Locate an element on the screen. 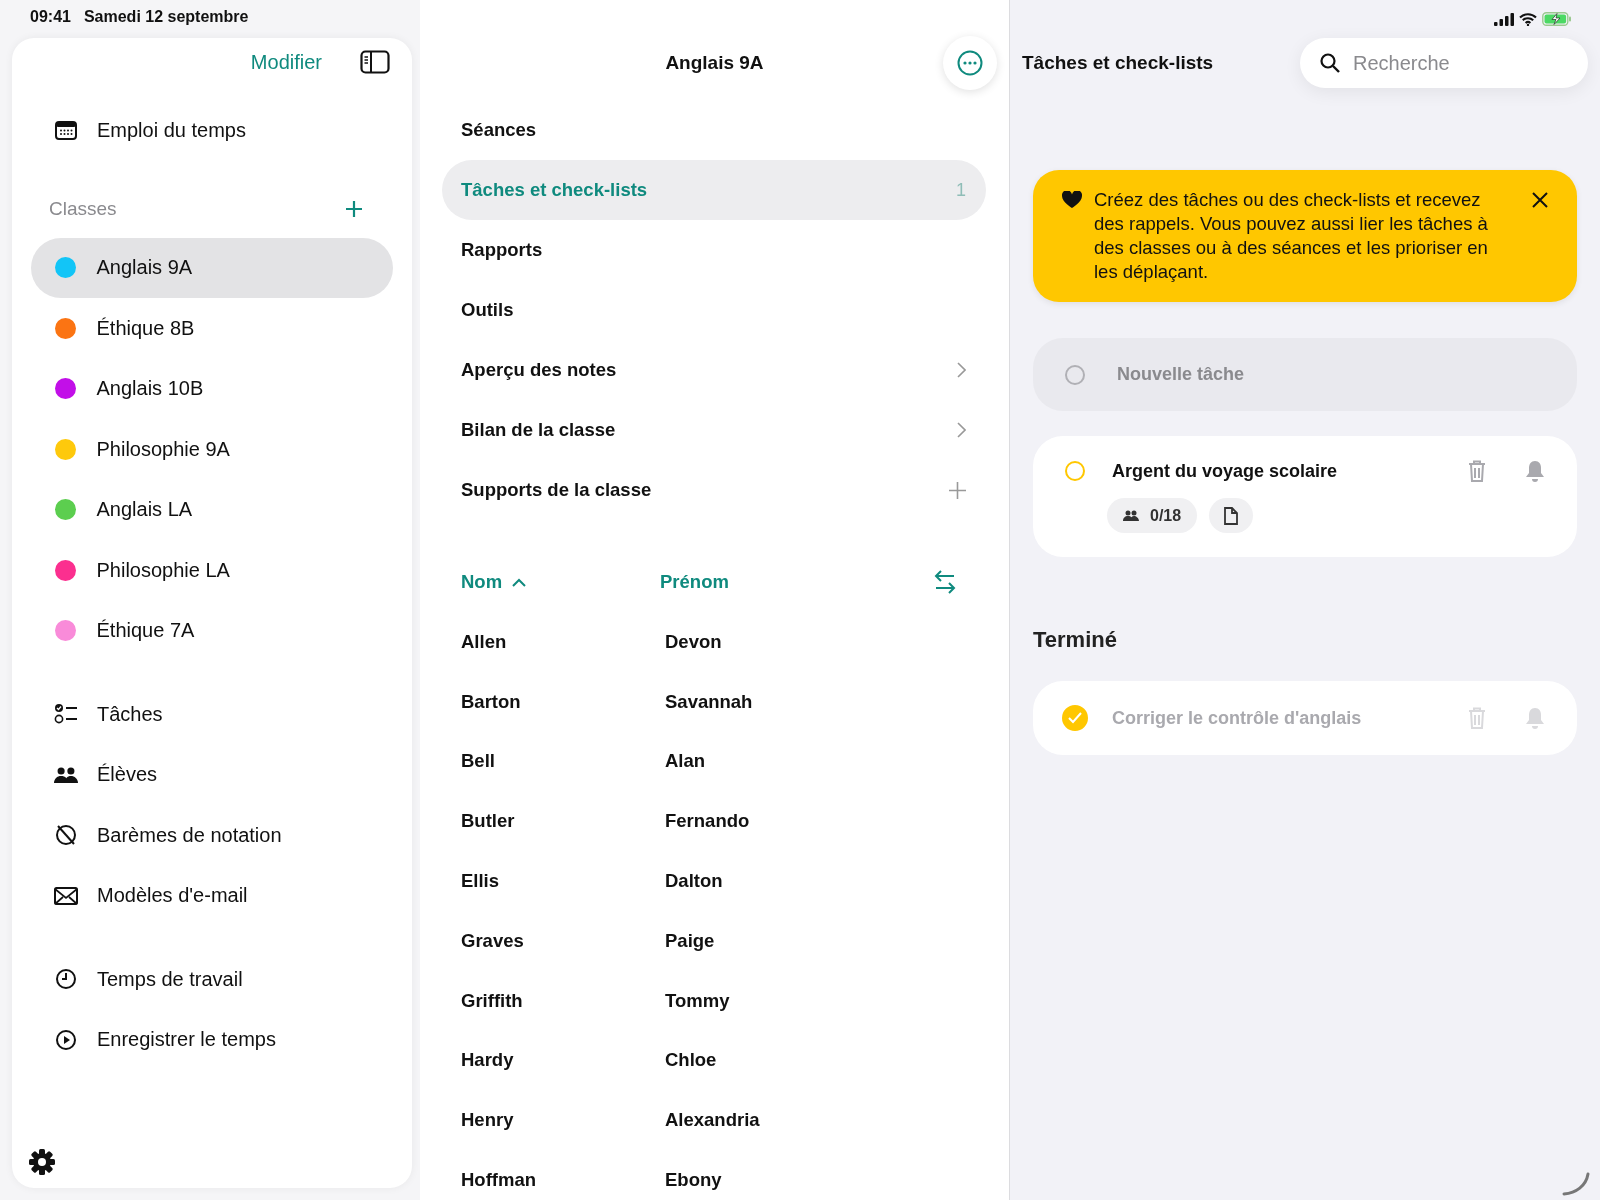  nav-item: Enregistrer le temps is located at coordinates (212, 1039).